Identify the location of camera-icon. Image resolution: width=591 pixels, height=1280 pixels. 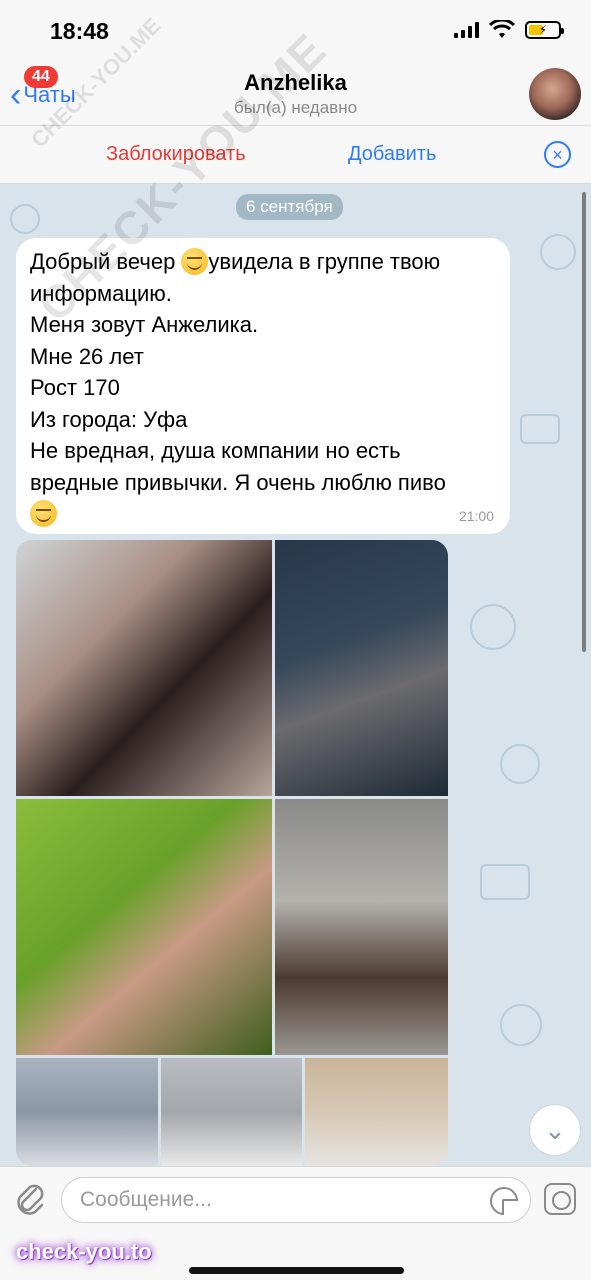
(560, 1199).